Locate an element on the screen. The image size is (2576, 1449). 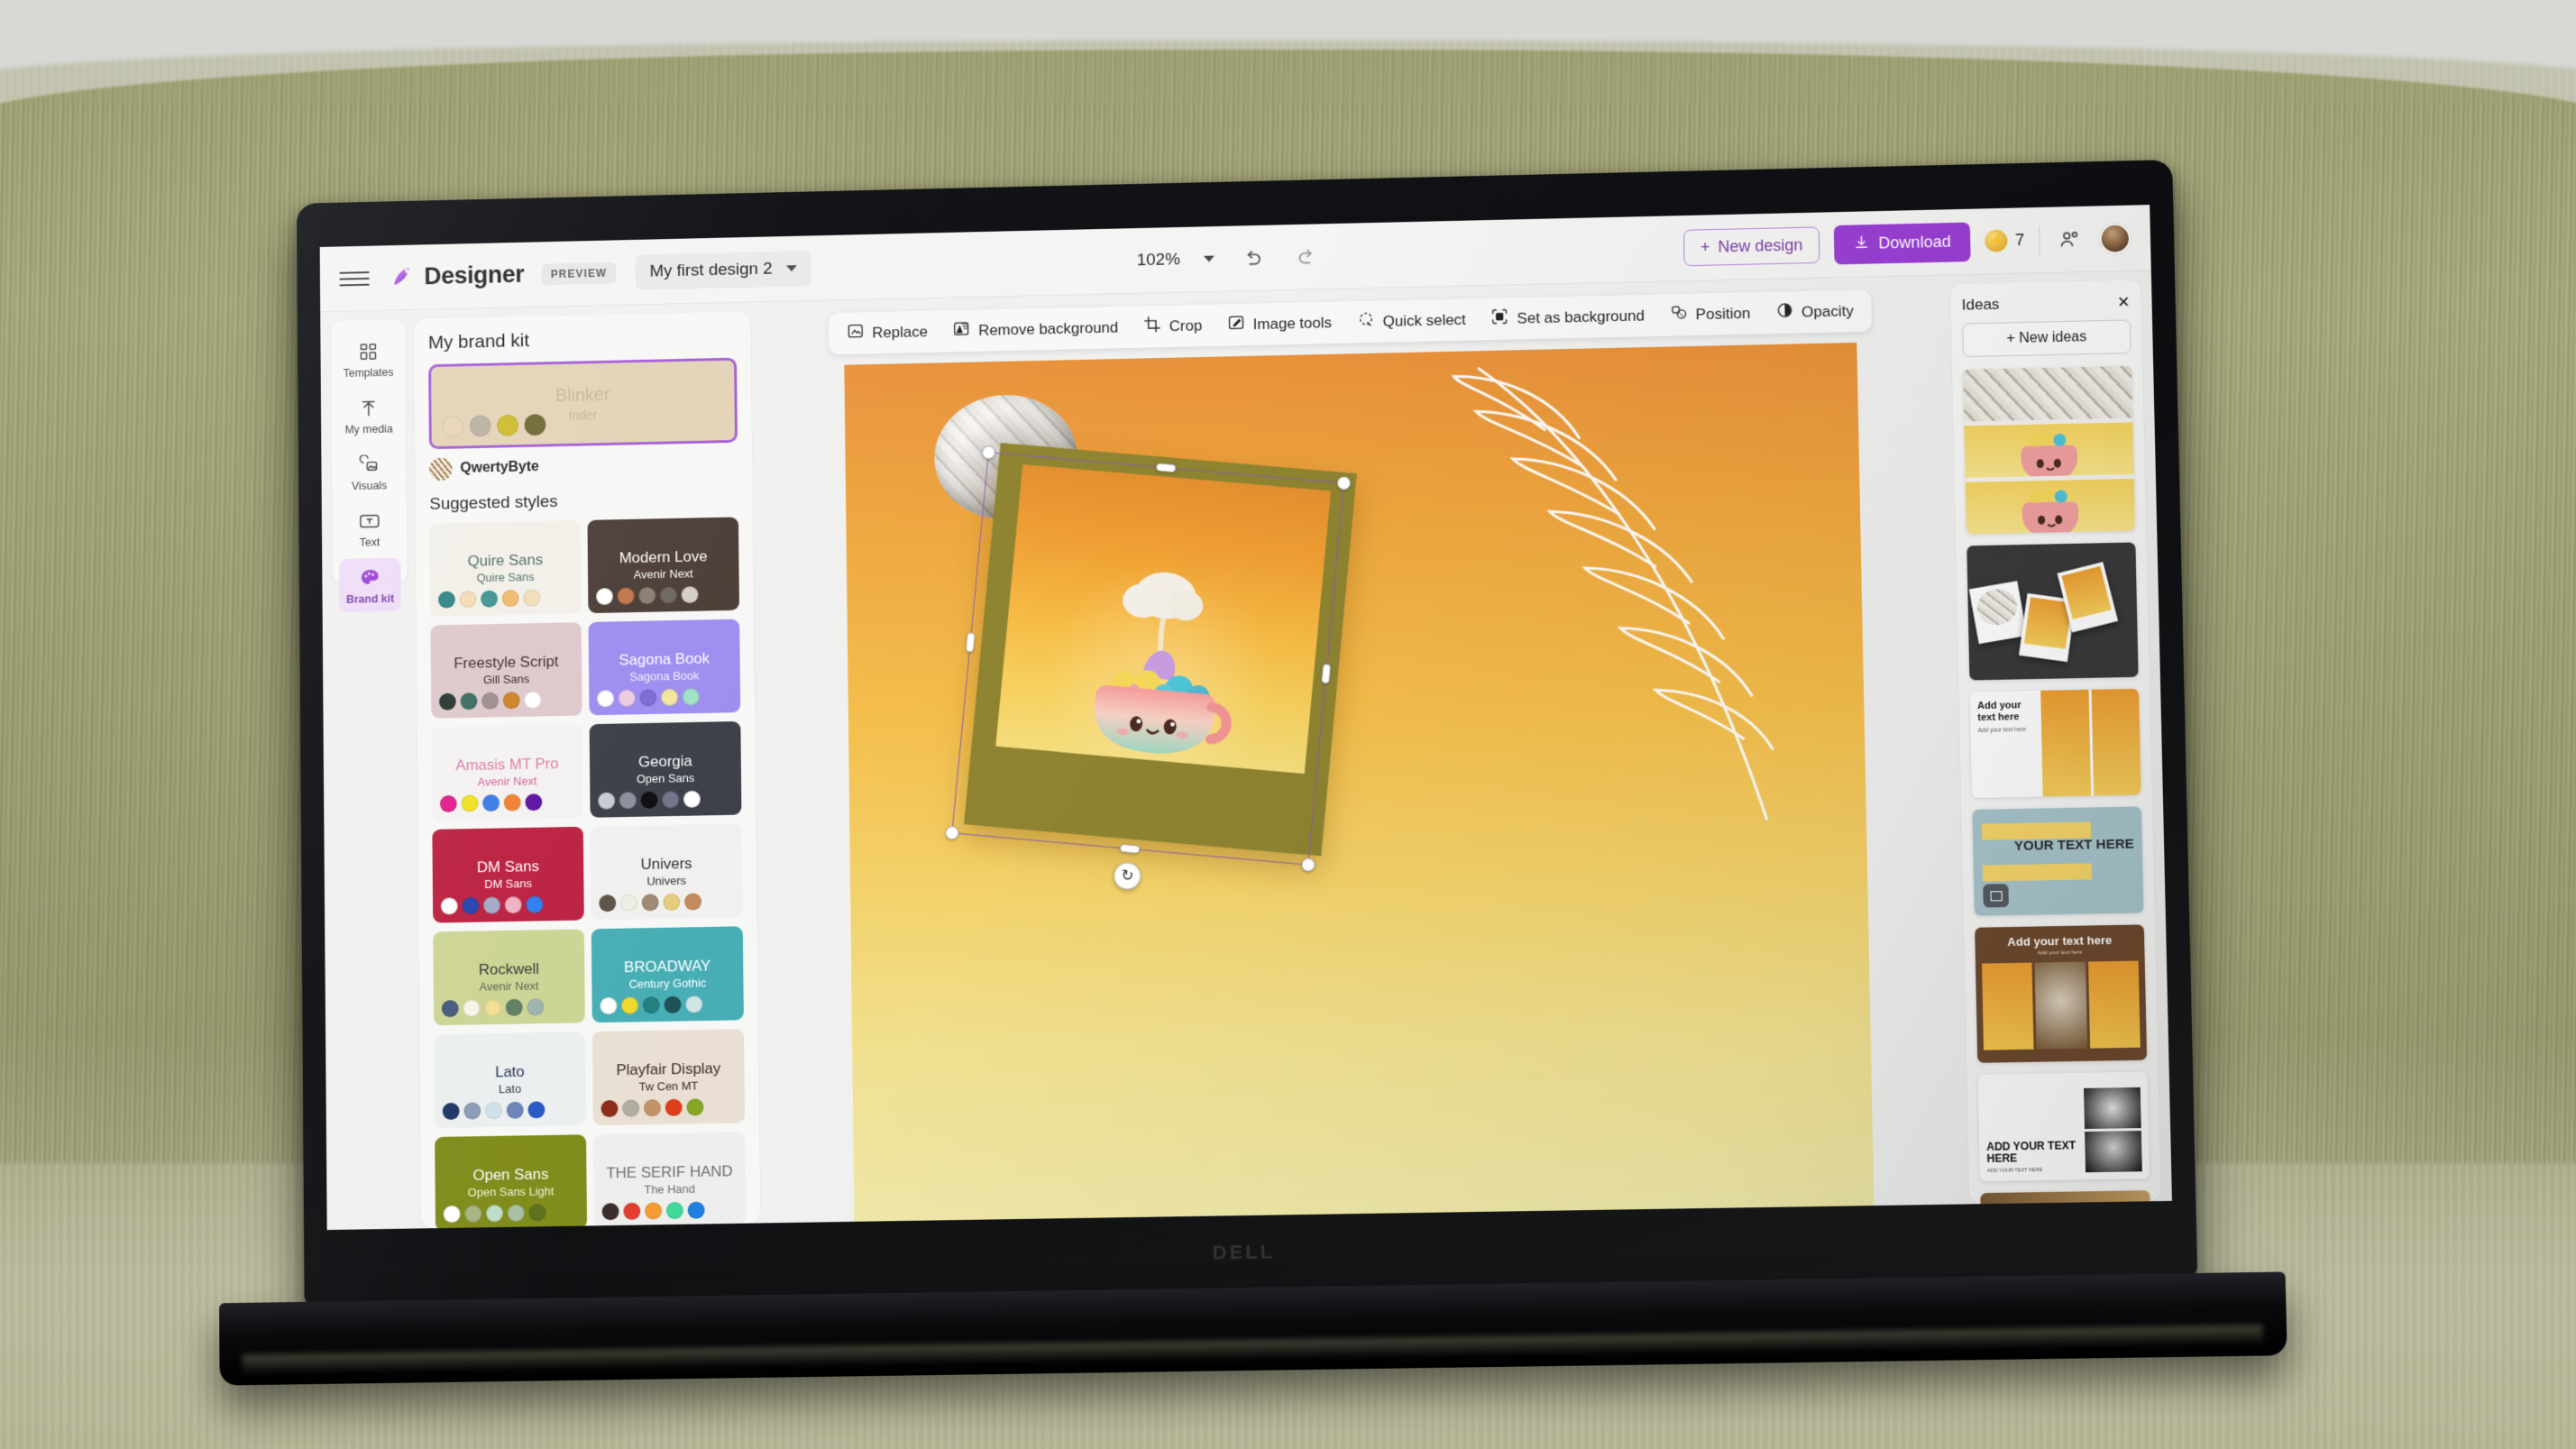
zoom-chevron-down-icon is located at coordinates (1209, 258).